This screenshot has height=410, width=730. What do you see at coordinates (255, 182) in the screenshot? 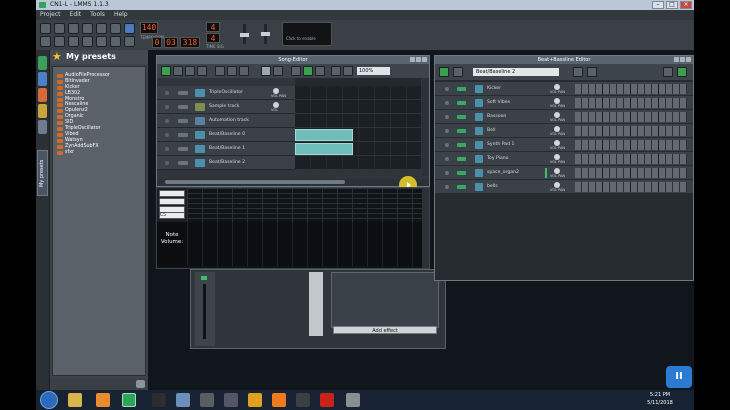
I see `scroll-thumb` at bounding box center [255, 182].